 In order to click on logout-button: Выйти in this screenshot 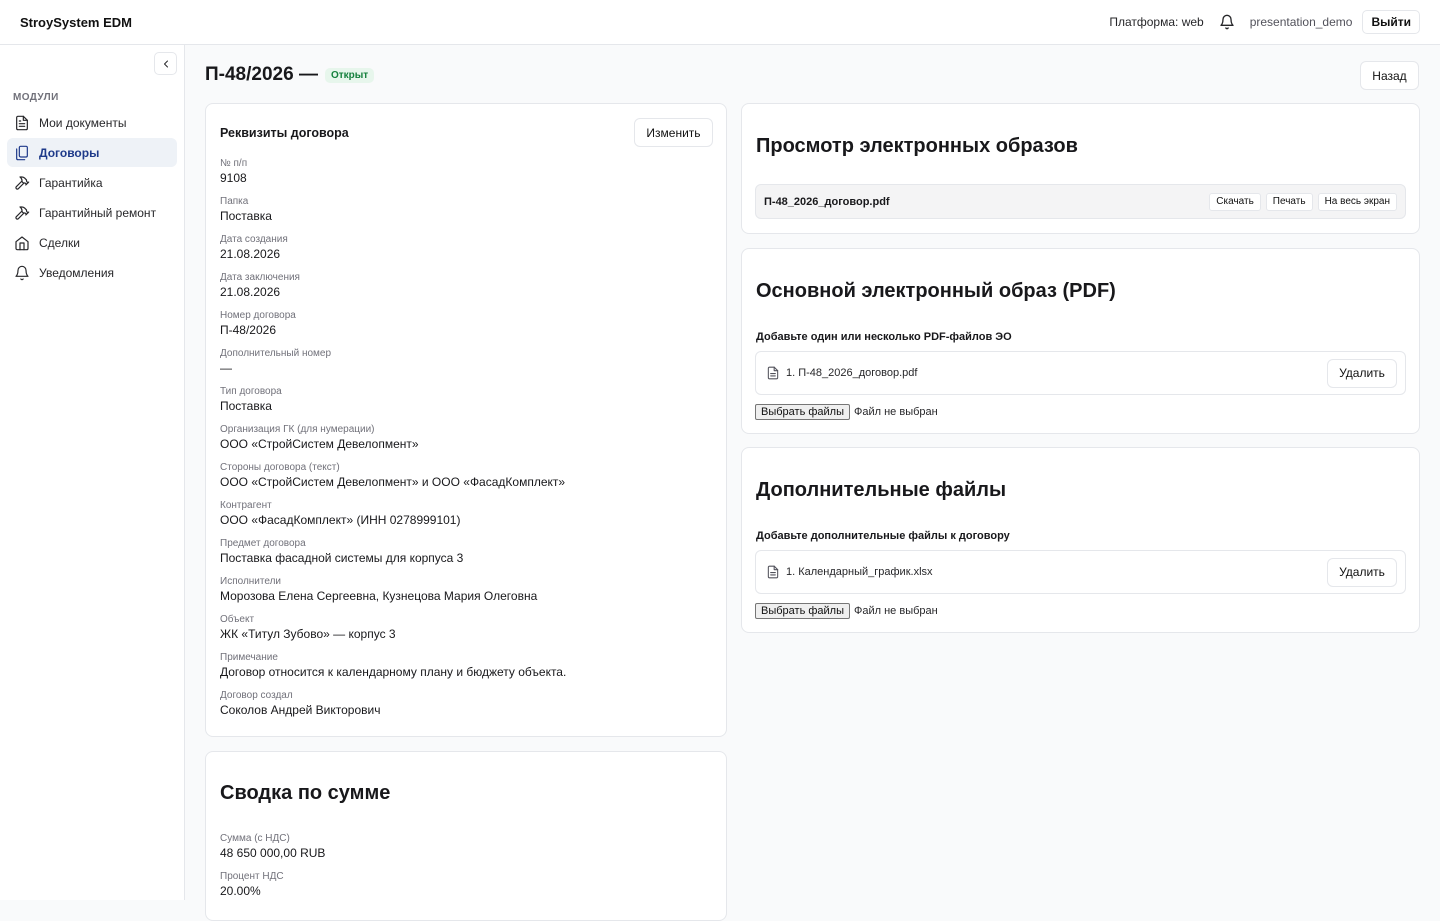, I will do `click(1391, 22)`.